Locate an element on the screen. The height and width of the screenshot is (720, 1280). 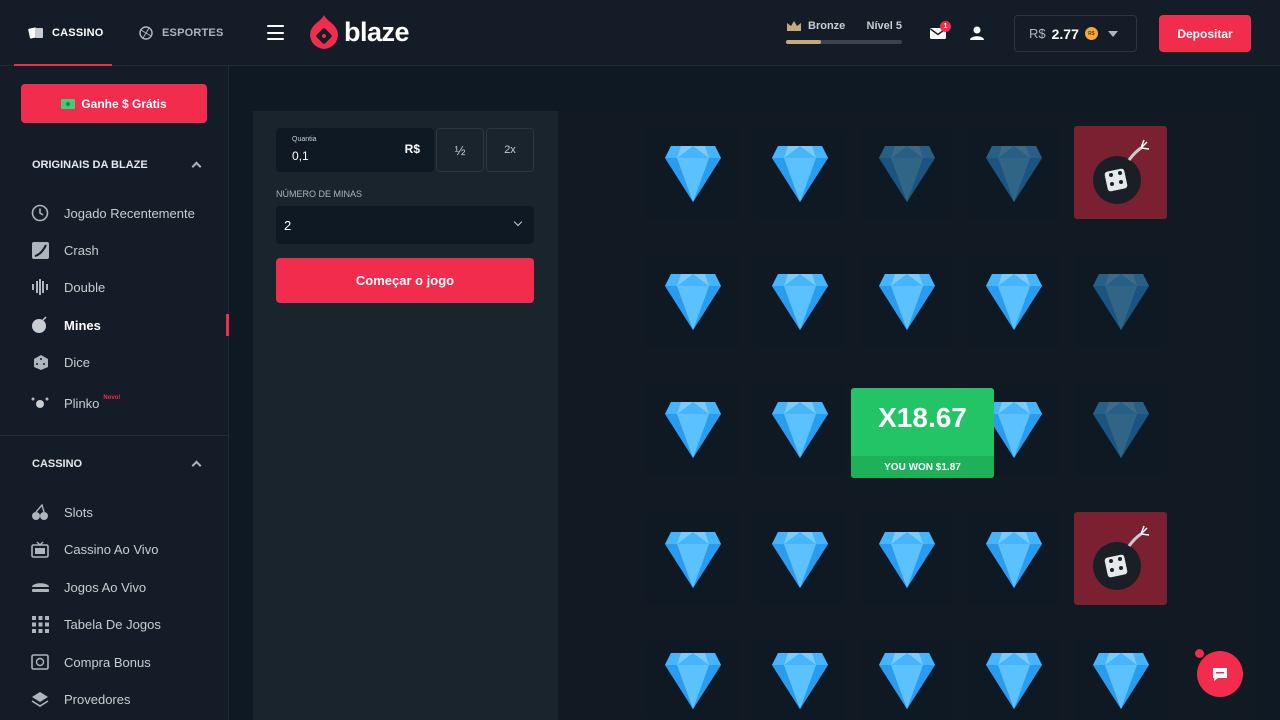
mines-count-value: 2 is located at coordinates (288, 225).